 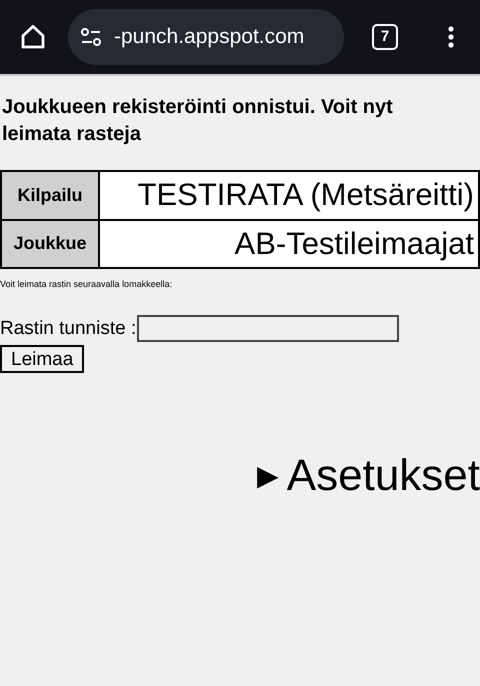 I want to click on row-header: Kilpailu, so click(x=50, y=195).